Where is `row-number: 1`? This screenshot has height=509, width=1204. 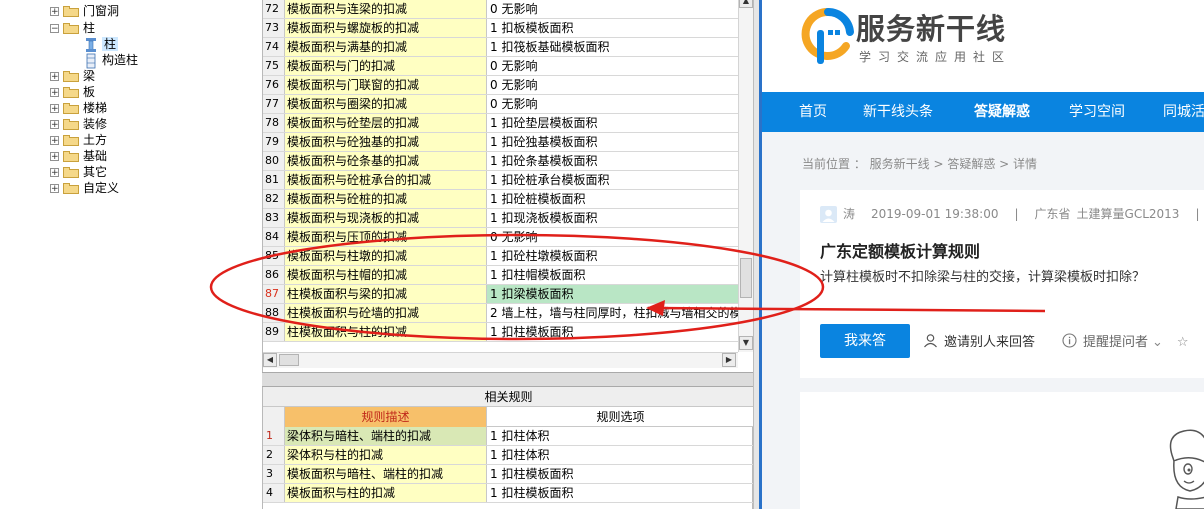
row-number: 1 is located at coordinates (274, 436).